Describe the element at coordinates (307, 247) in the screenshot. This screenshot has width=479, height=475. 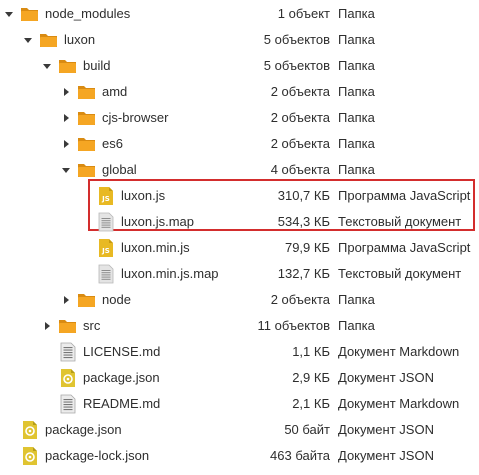
I see `file-size: 79,9 КБ` at that location.